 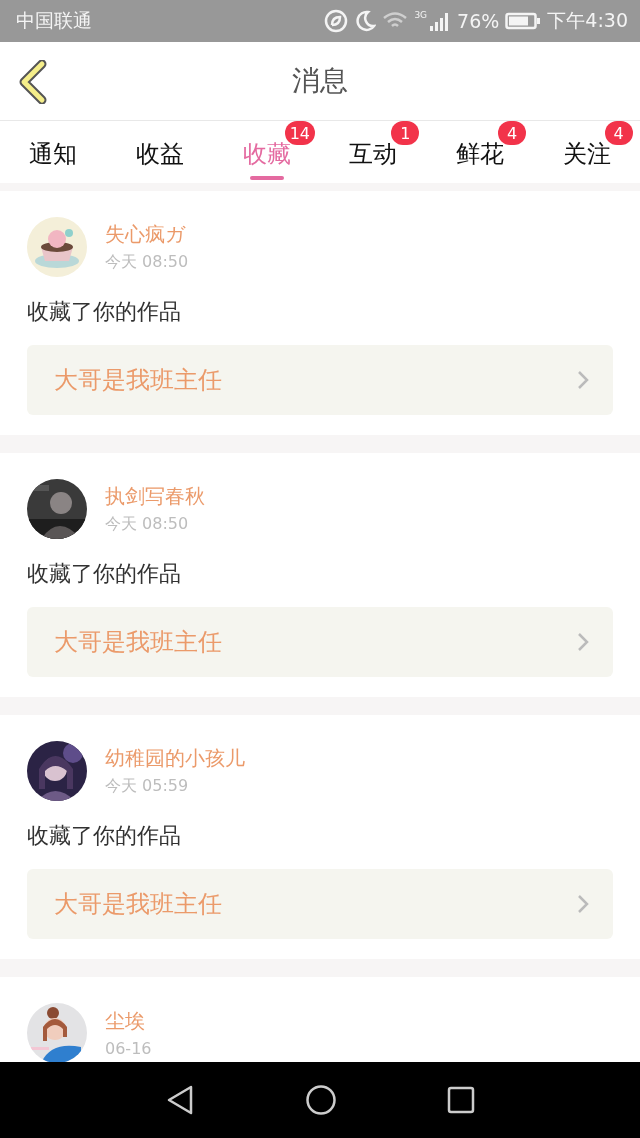 I want to click on clock: 下午4:30, so click(x=587, y=20).